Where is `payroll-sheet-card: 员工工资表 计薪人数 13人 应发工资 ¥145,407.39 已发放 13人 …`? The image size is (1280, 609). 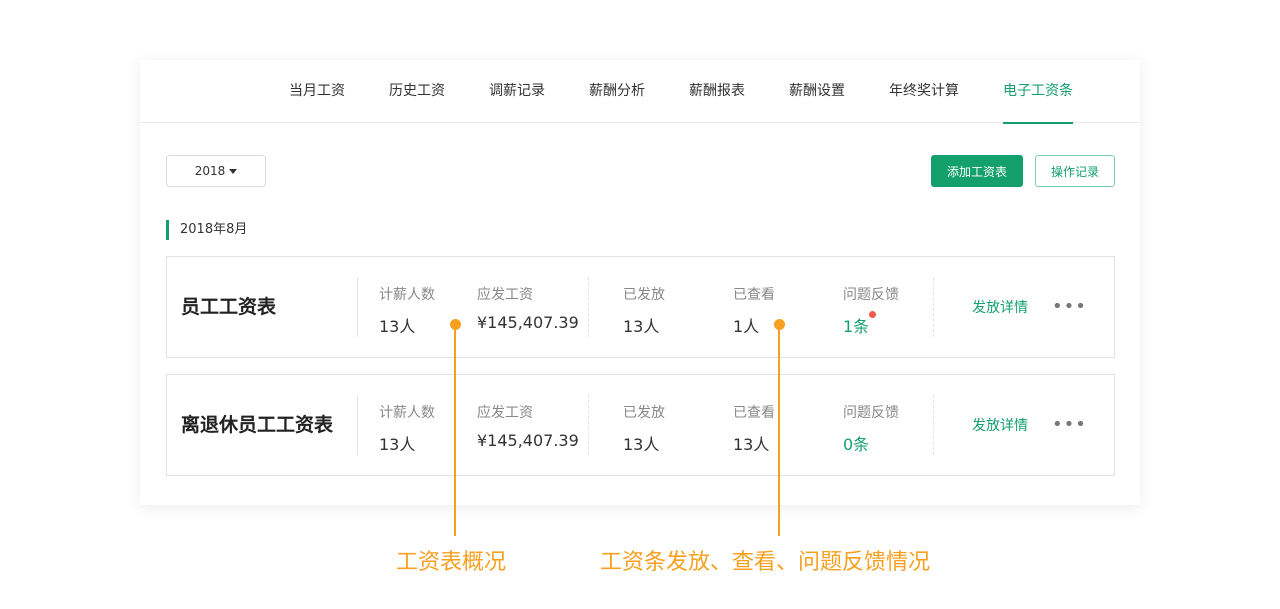
payroll-sheet-card: 员工工资表 计薪人数 13人 应发工资 ¥145,407.39 已发放 13人 … is located at coordinates (640, 307).